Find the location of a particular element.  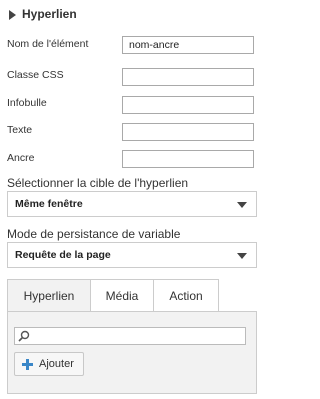

section-title: Hyperlien is located at coordinates (49, 14).